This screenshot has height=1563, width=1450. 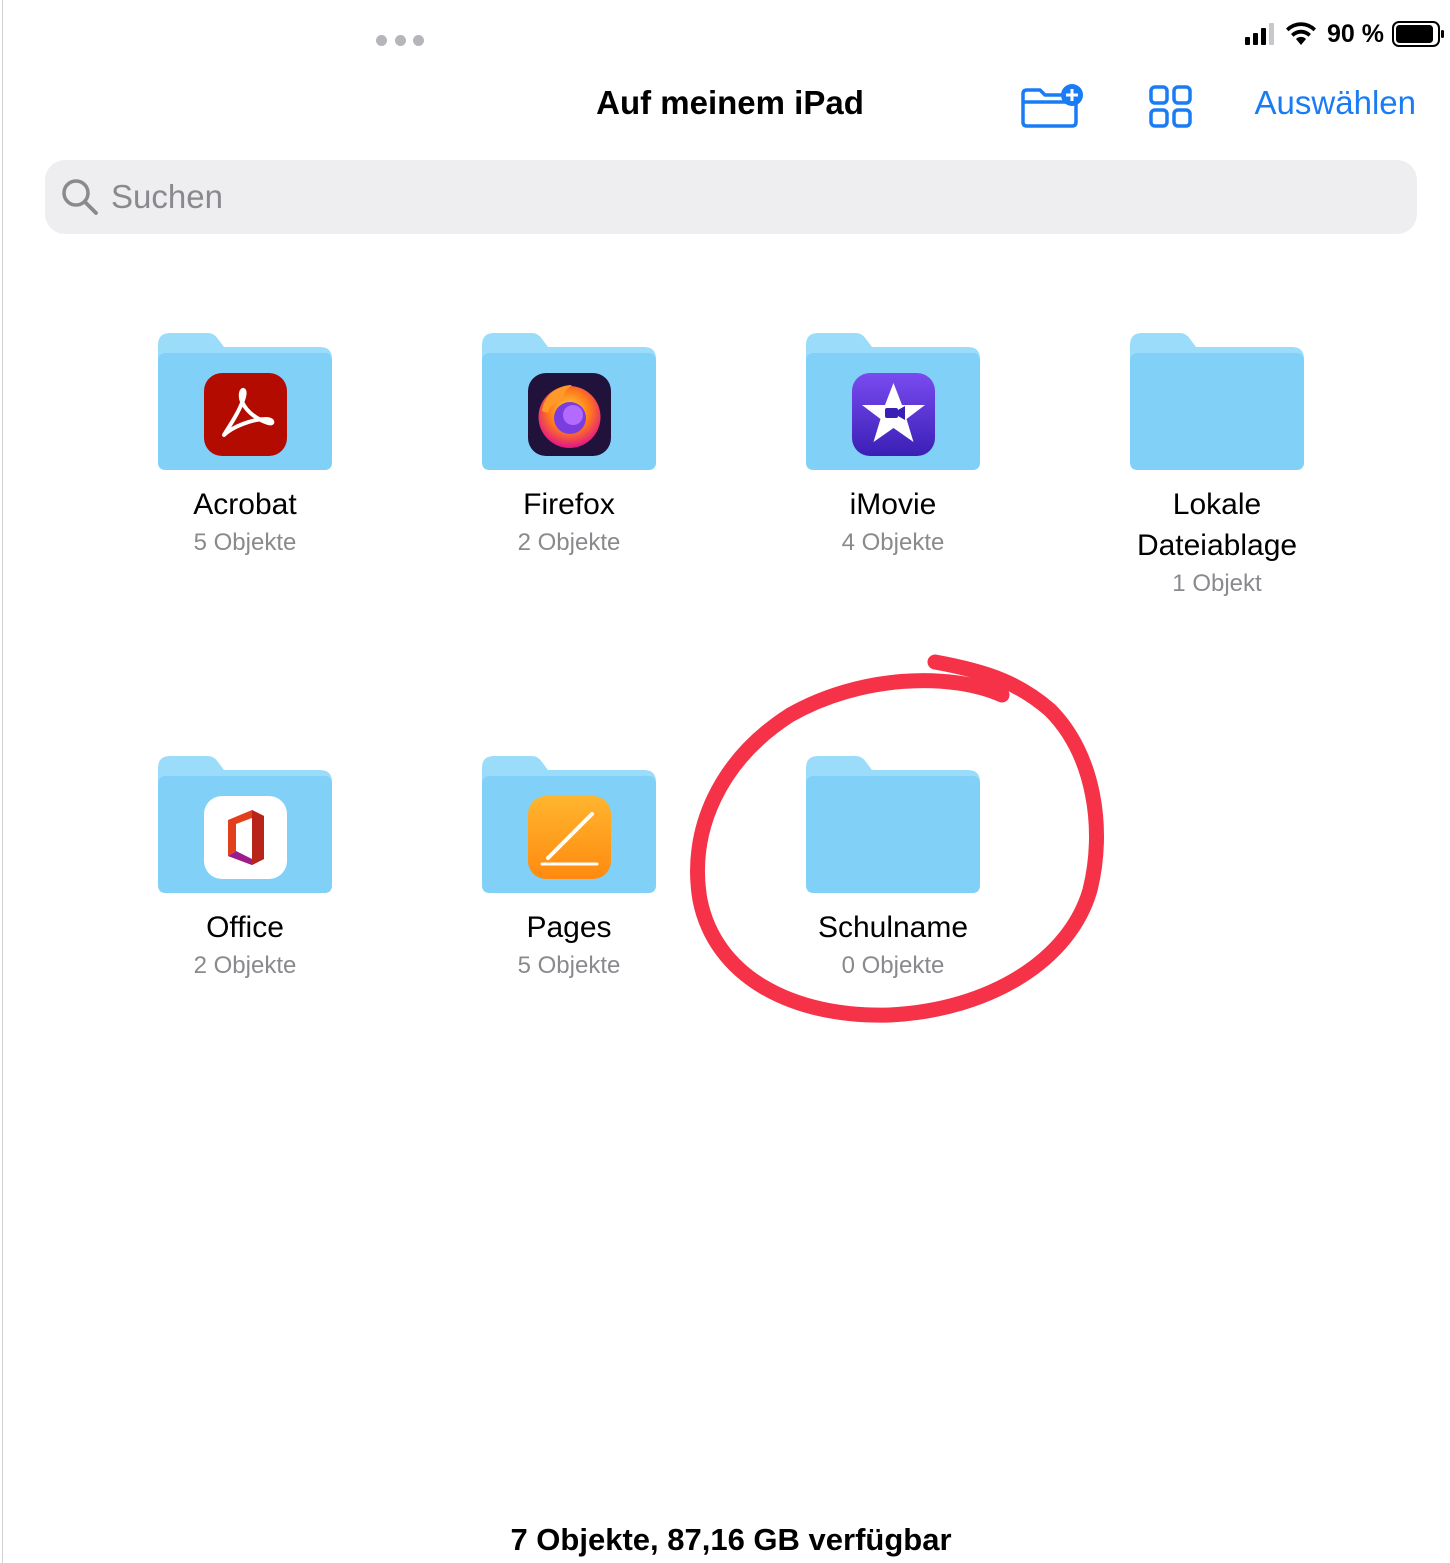 I want to click on folder-office: Office 2 Objekte, so click(x=245, y=869).